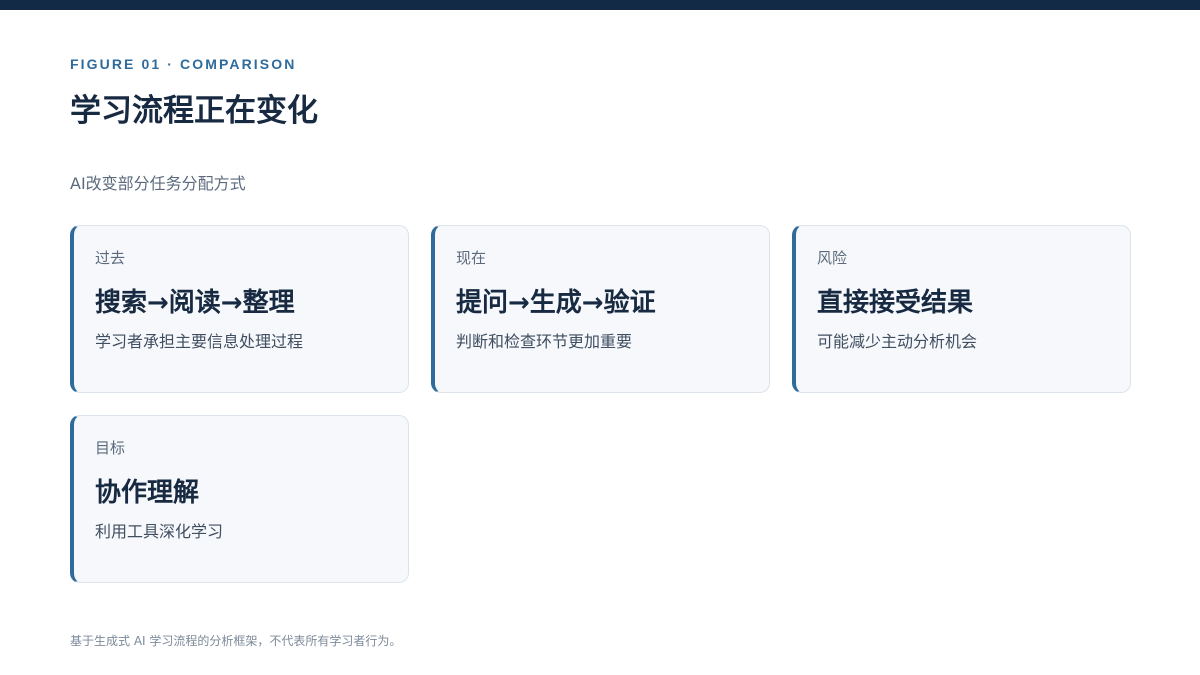  I want to click on card-past: 过去 搜索→阅读→整理 学习者承担主要信息处理过程, so click(239, 309).